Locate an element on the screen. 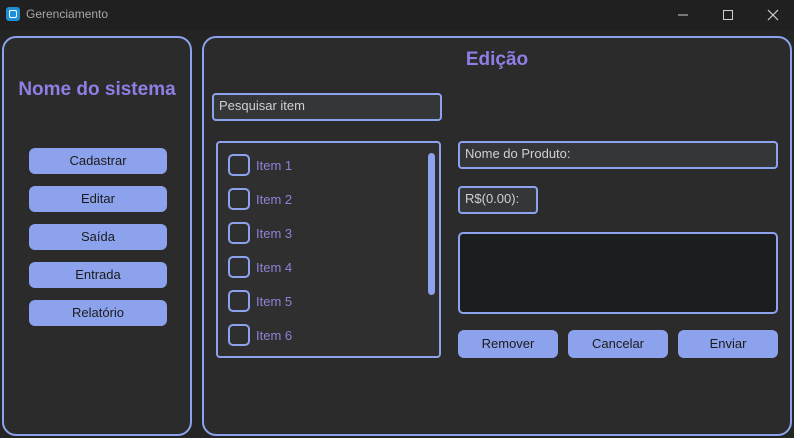 The height and width of the screenshot is (438, 794). remove-button: Remover is located at coordinates (508, 344).